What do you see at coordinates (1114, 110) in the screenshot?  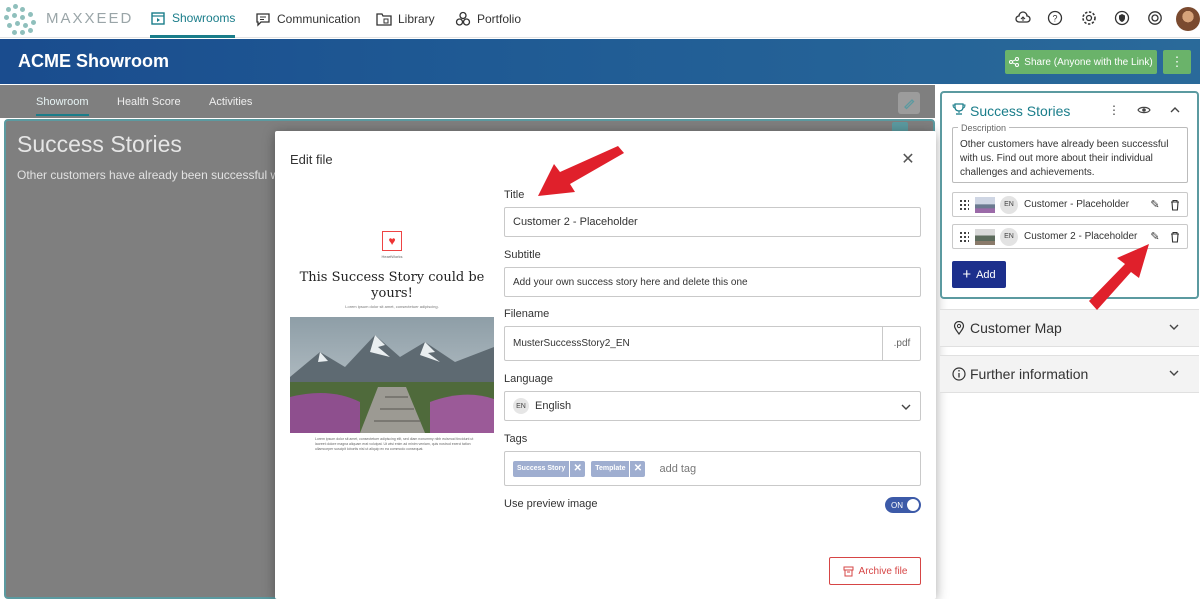 I see `panel-menu-icon: ⋮` at bounding box center [1114, 110].